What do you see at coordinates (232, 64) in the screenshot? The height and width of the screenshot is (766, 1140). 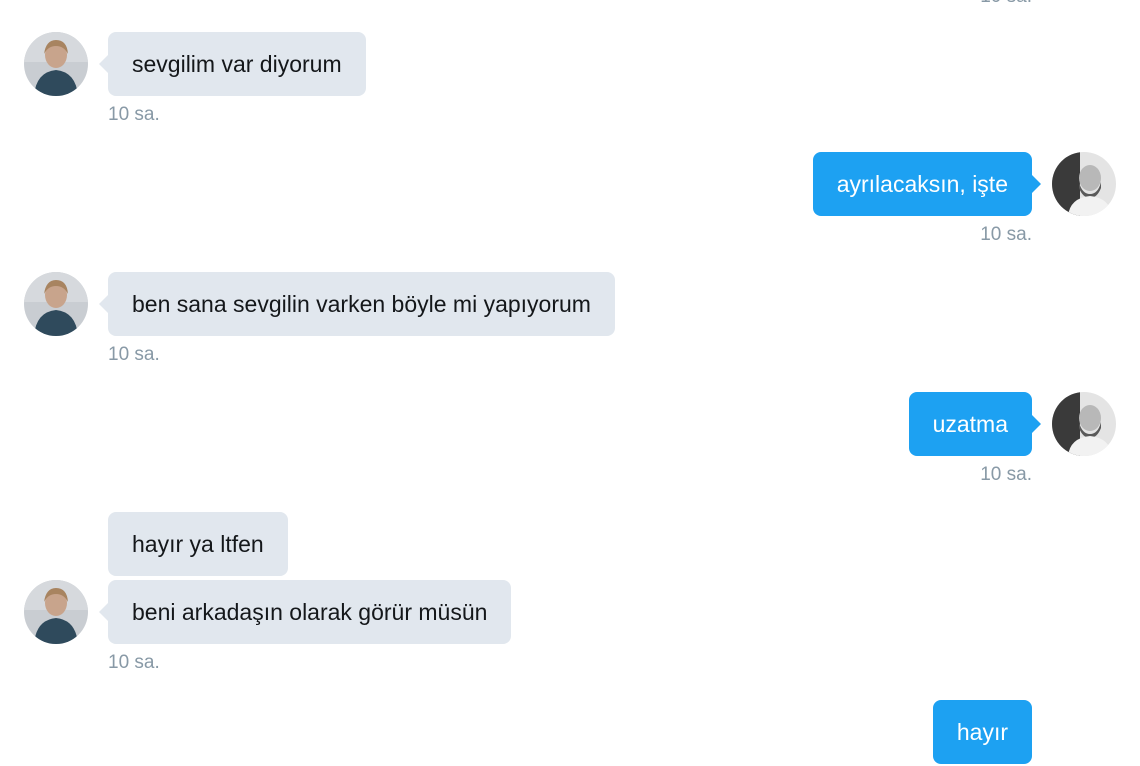 I see `message-bubble: sevgilim var diyorum` at bounding box center [232, 64].